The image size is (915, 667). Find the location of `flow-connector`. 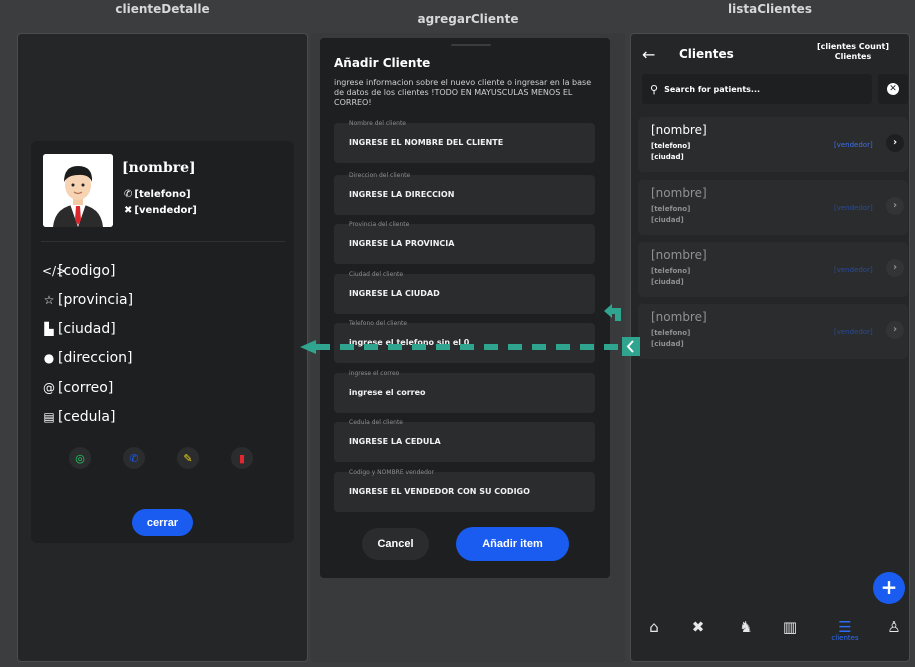

flow-connector is located at coordinates (470, 330).